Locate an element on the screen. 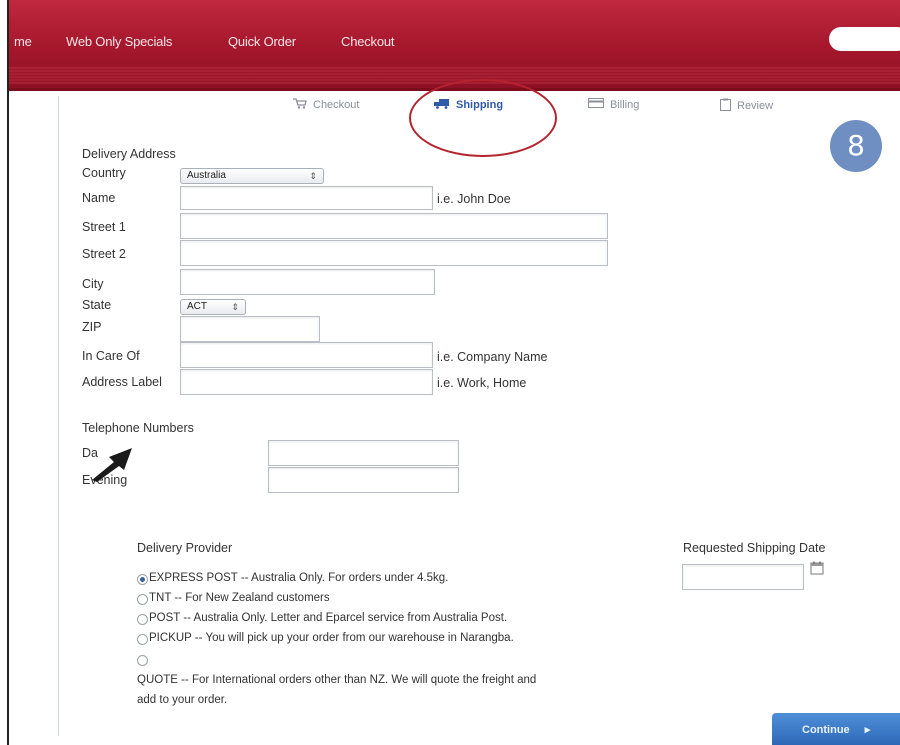 This screenshot has width=900, height=745. address-label-label: Address Label is located at coordinates (122, 382).